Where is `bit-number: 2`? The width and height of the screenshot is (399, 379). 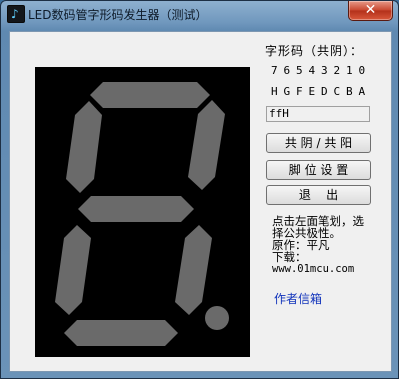
bit-number: 2 is located at coordinates (337, 70).